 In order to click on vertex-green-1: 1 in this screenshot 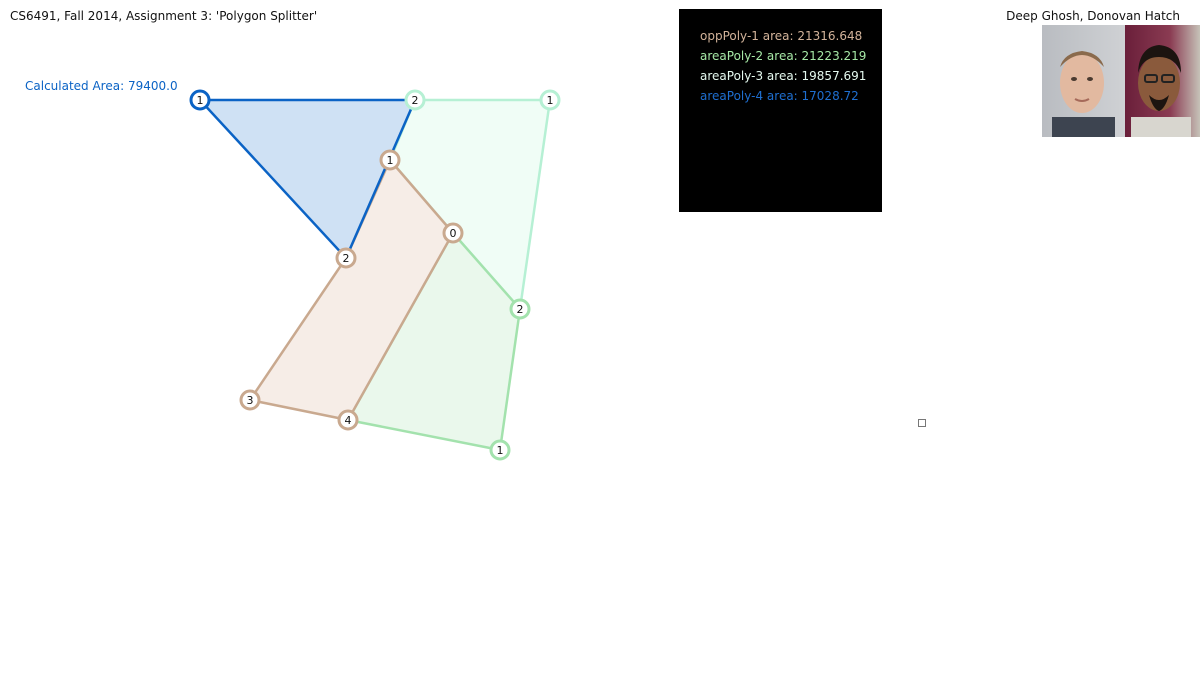, I will do `click(500, 450)`.